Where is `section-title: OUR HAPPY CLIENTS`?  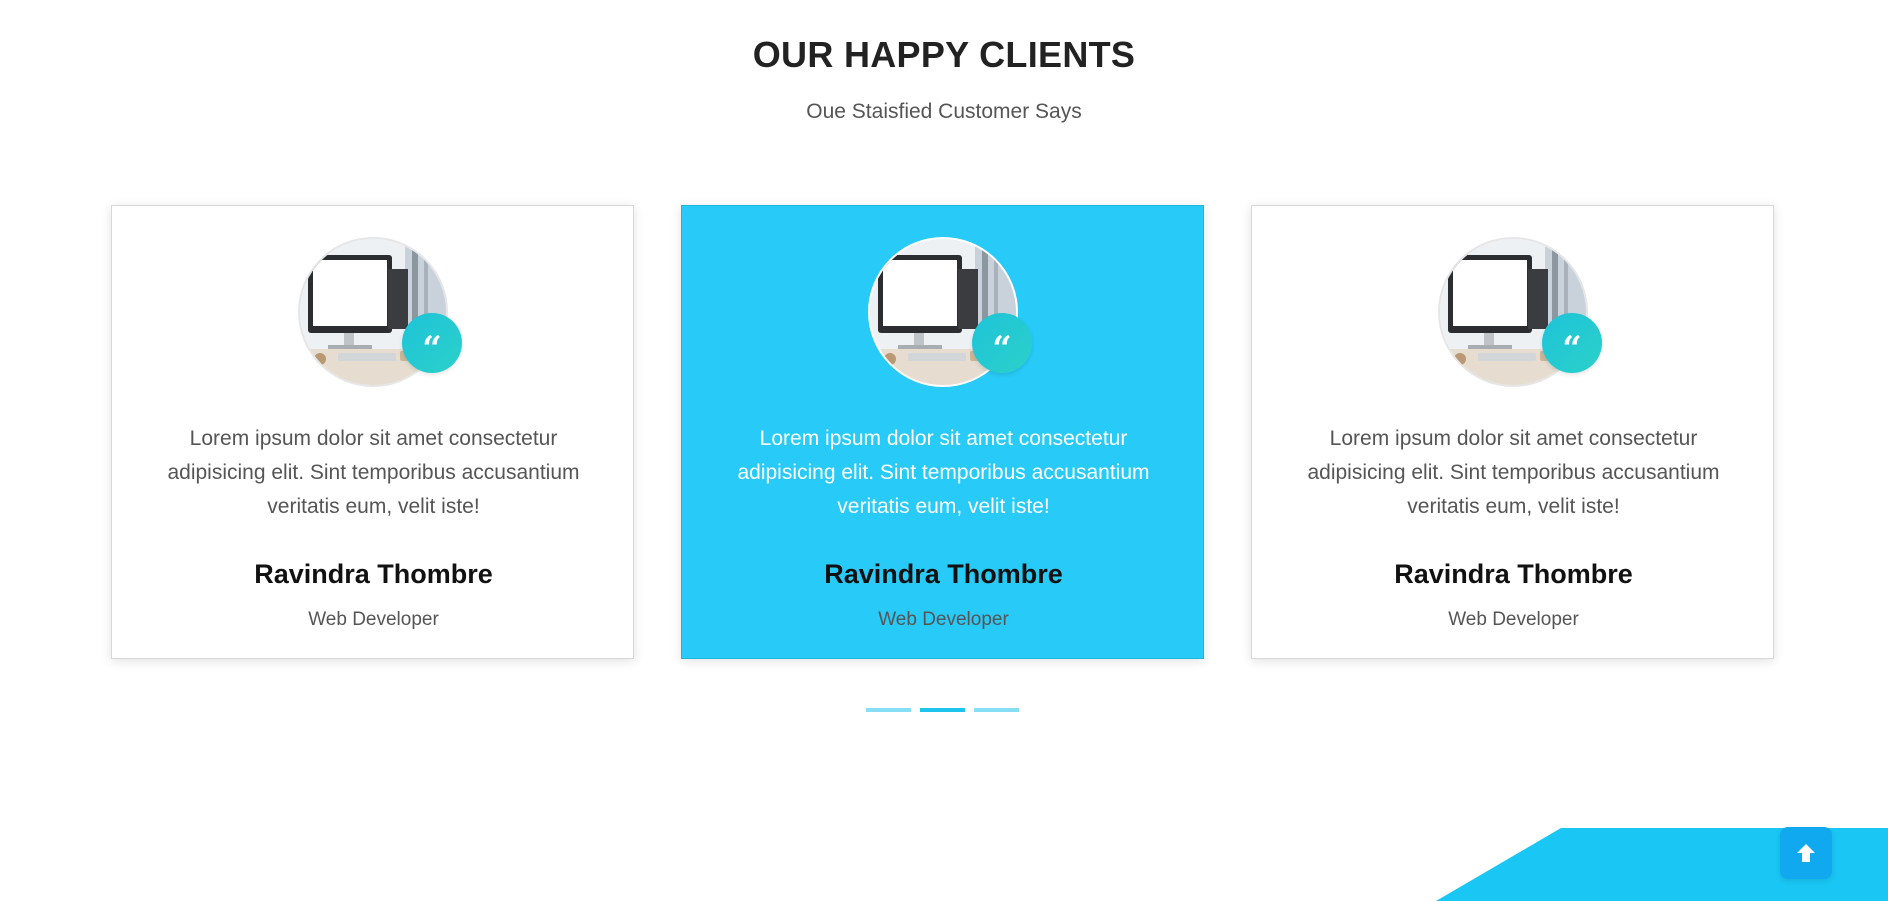 section-title: OUR HAPPY CLIENTS is located at coordinates (944, 54).